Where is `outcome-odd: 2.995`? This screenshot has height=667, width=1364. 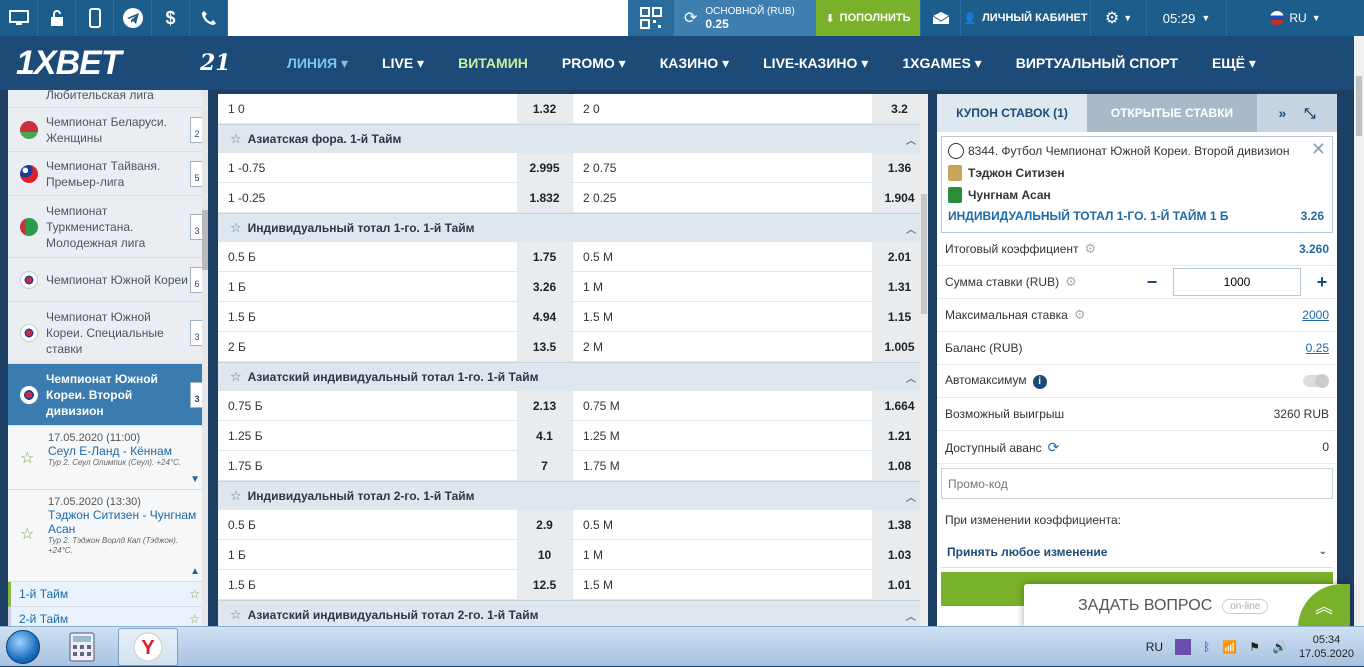 outcome-odd: 2.995 is located at coordinates (544, 167).